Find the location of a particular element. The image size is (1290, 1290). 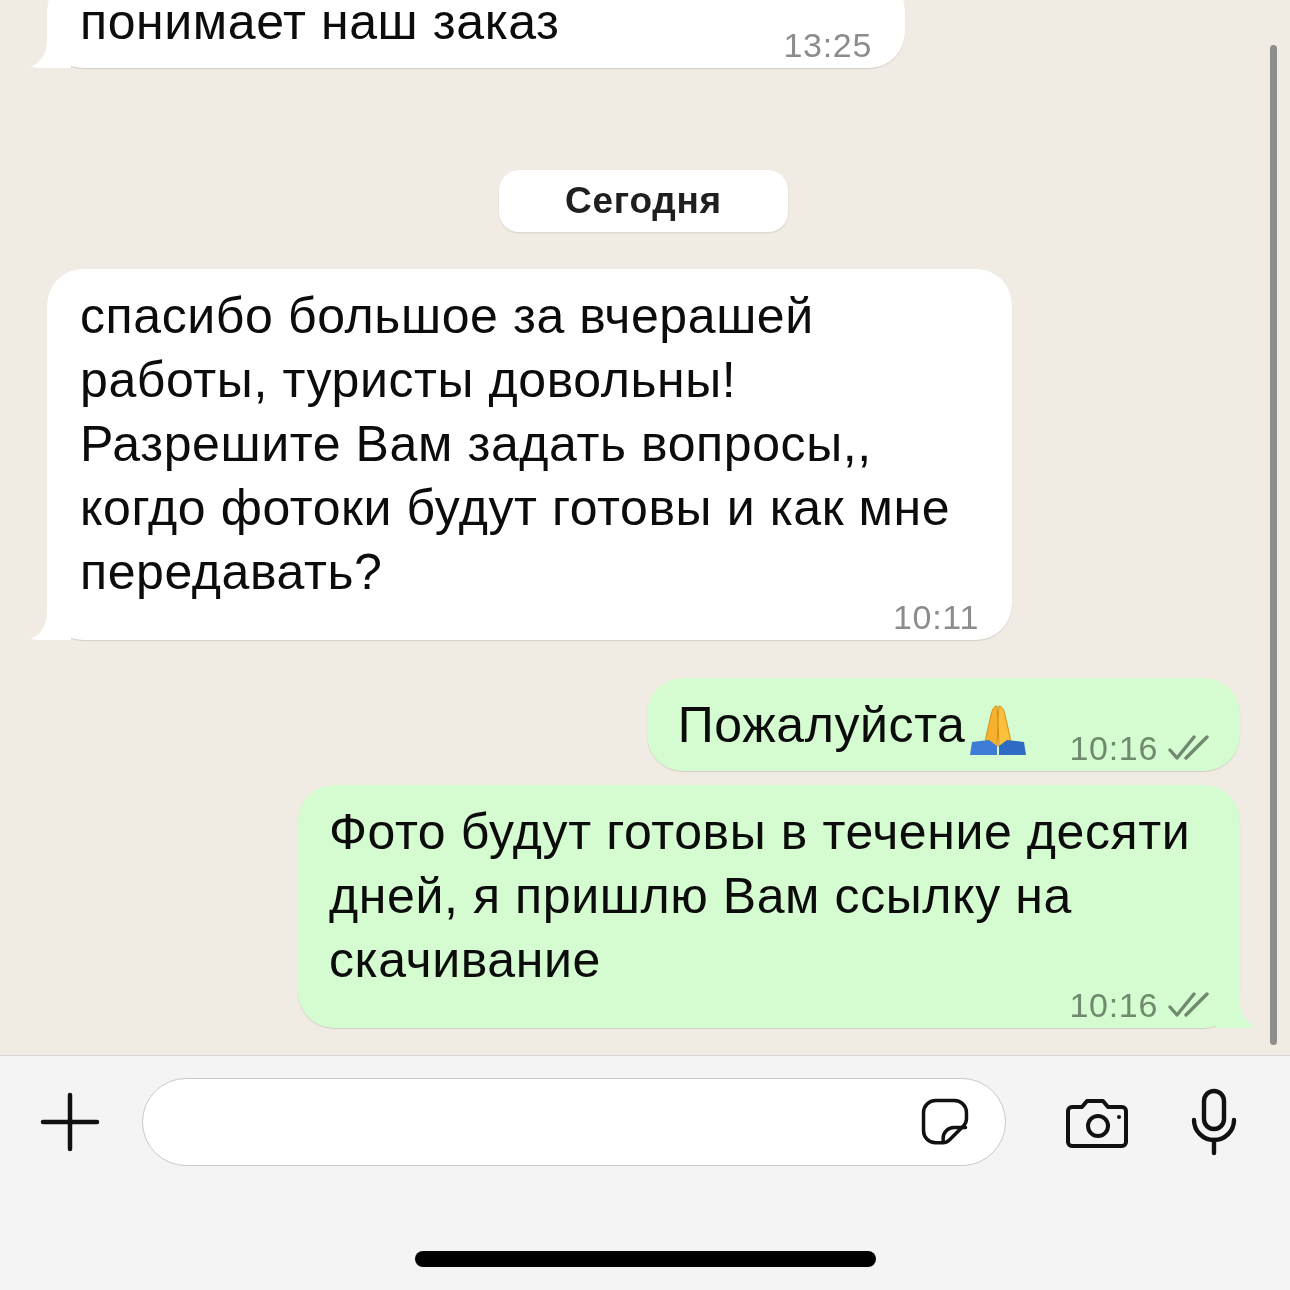

add-attachment-button is located at coordinates (70, 1122).